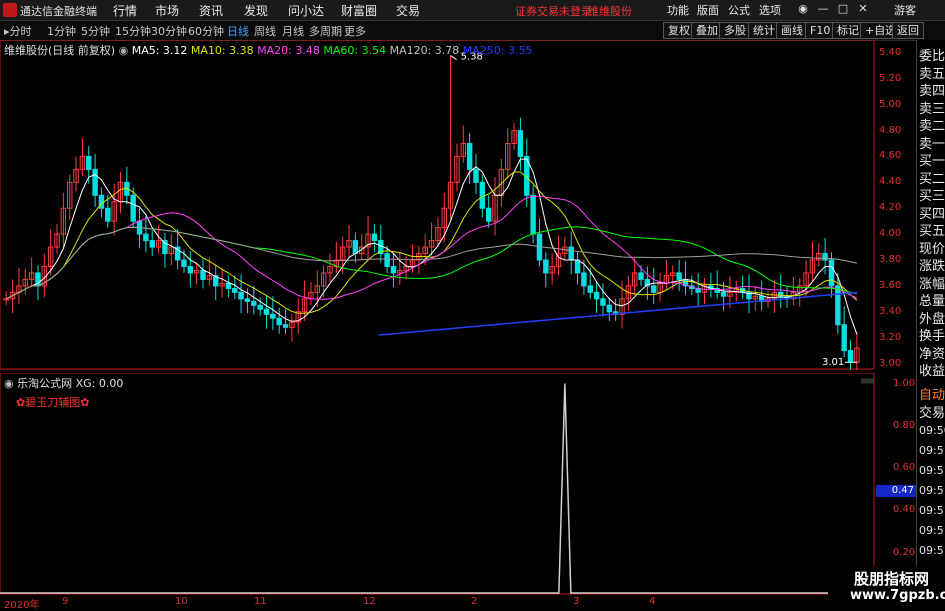 This screenshot has height=611, width=945. I want to click on menu-faxian: 发现, so click(256, 10).